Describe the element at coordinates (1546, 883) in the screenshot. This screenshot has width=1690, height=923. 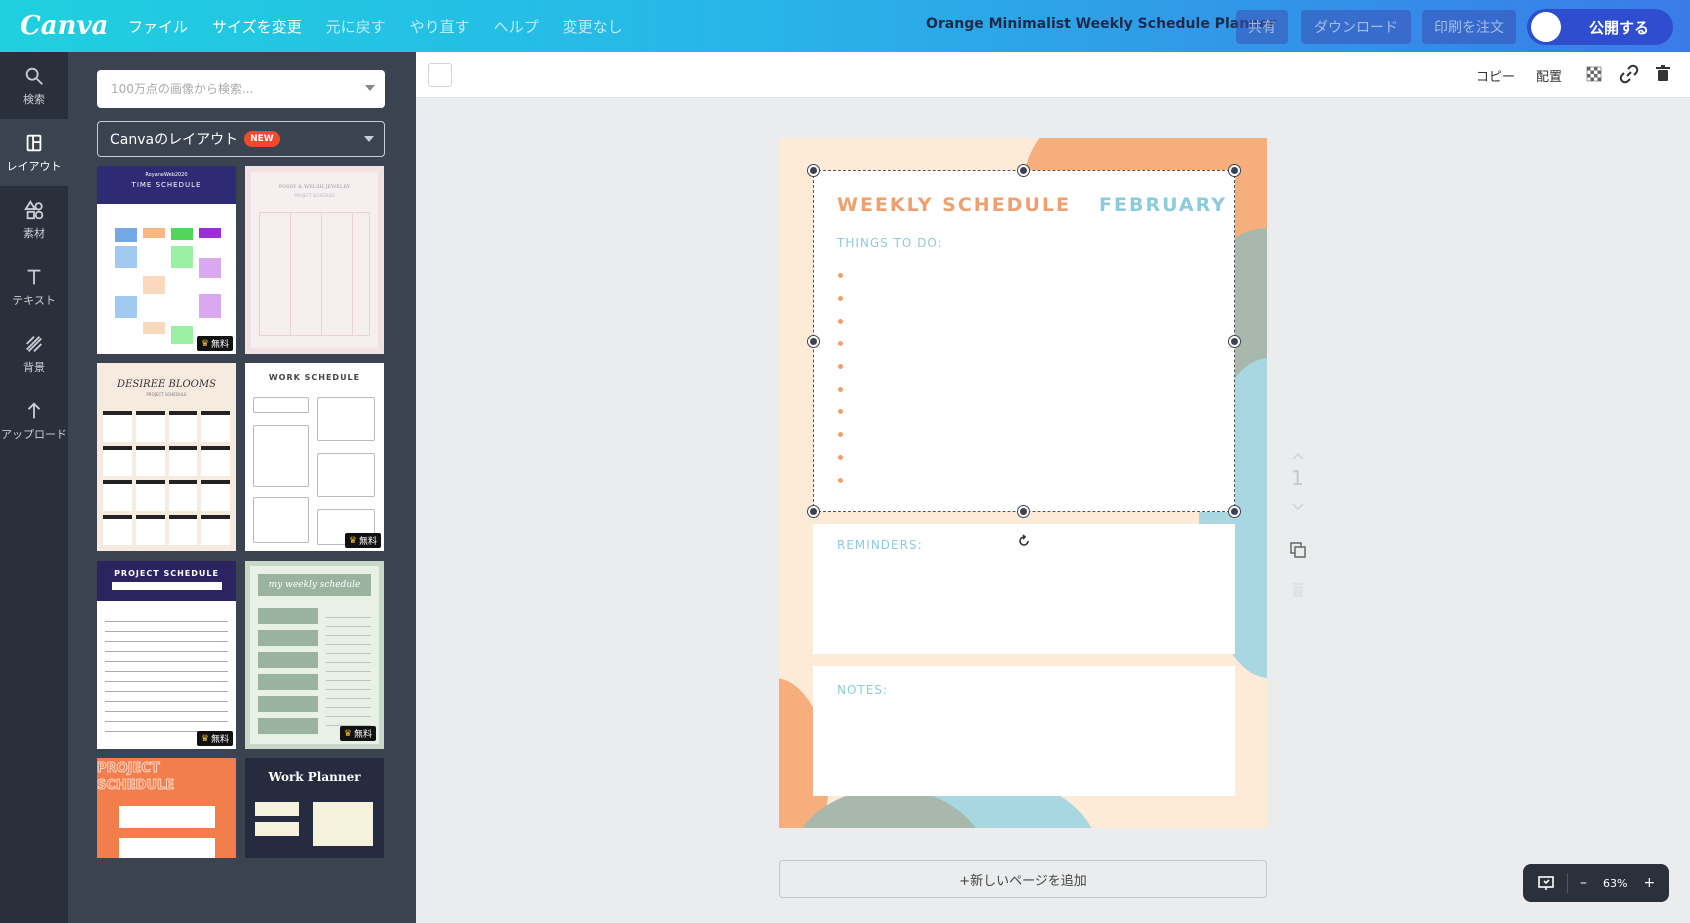
I see `present-icon` at that location.